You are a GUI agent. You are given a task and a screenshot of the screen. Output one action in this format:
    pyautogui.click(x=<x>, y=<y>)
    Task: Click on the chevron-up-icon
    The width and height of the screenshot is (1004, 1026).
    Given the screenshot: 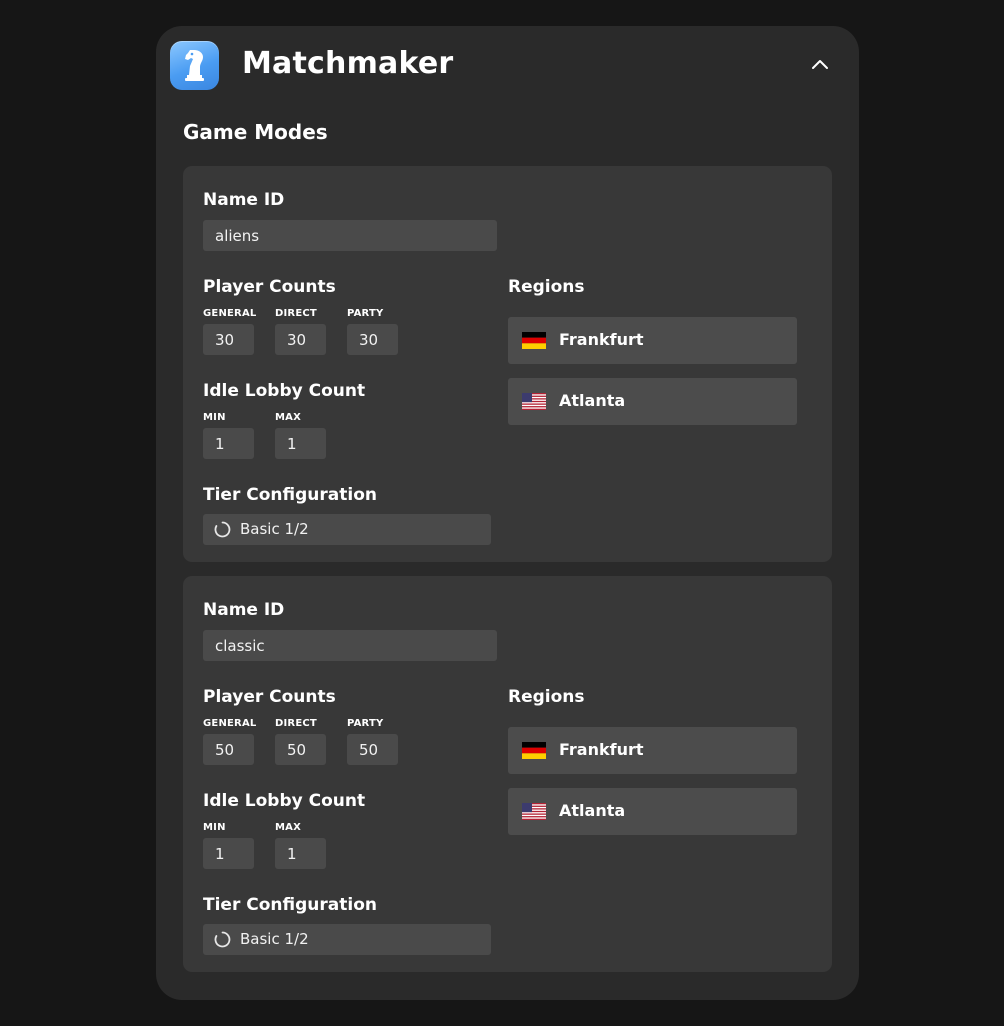 What is the action you would take?
    pyautogui.click(x=820, y=65)
    